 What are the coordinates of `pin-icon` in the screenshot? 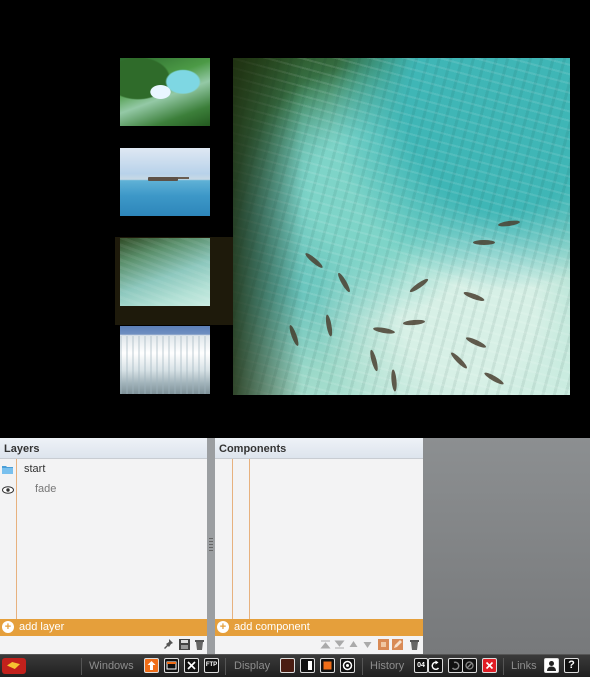 It's located at (169, 644).